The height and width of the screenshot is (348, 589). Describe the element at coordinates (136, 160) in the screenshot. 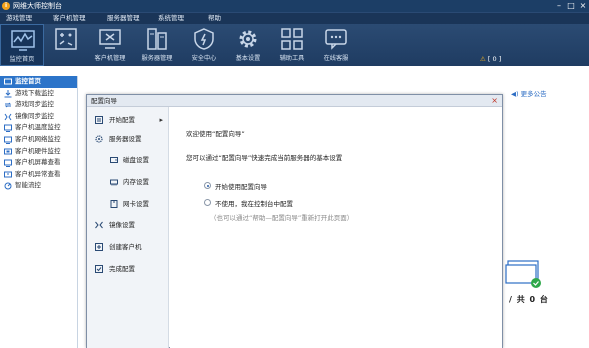

I see `wizard-step-label: 磁盘设置` at that location.